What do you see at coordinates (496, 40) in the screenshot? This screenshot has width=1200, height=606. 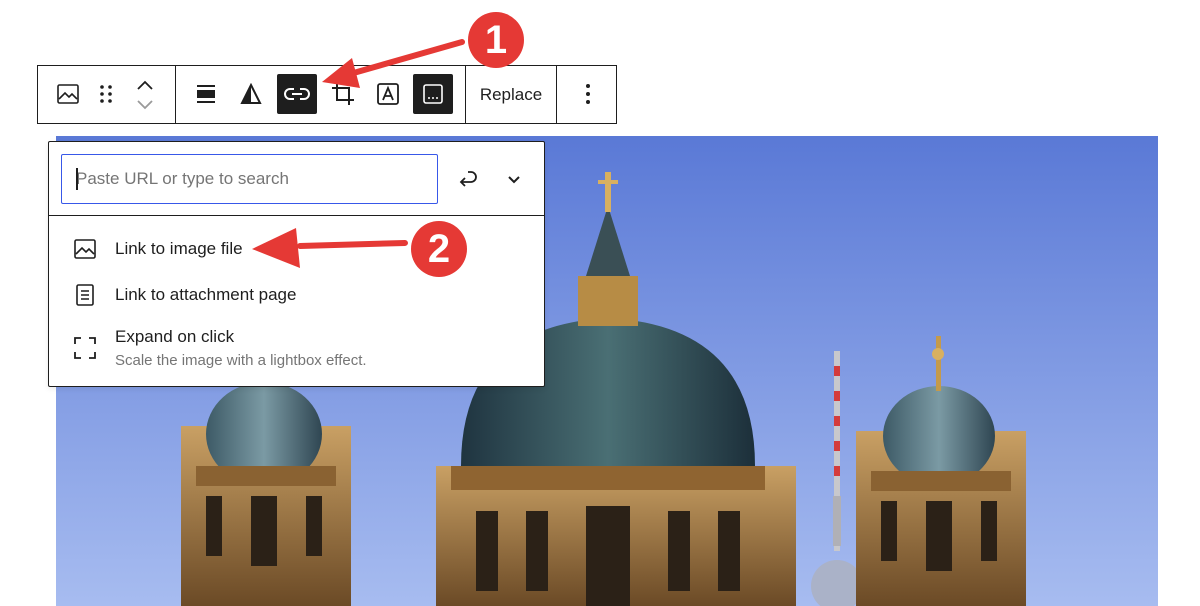 I see `step-1-badge: 1` at bounding box center [496, 40].